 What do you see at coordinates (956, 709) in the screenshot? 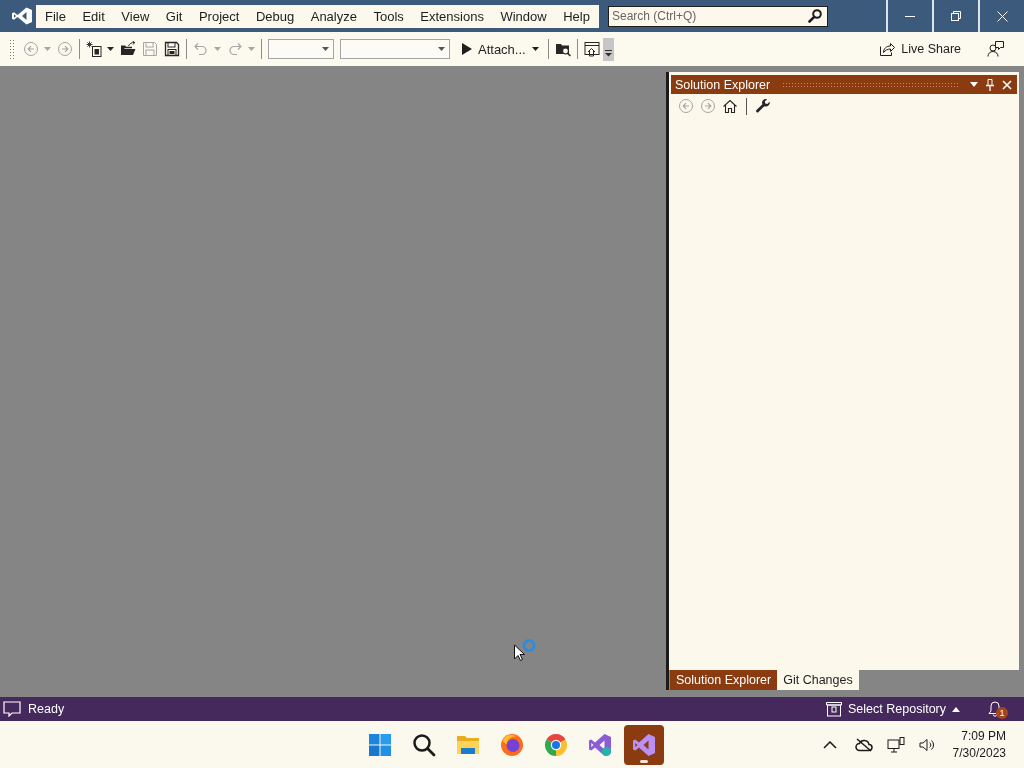
I see `up-caret-icon` at bounding box center [956, 709].